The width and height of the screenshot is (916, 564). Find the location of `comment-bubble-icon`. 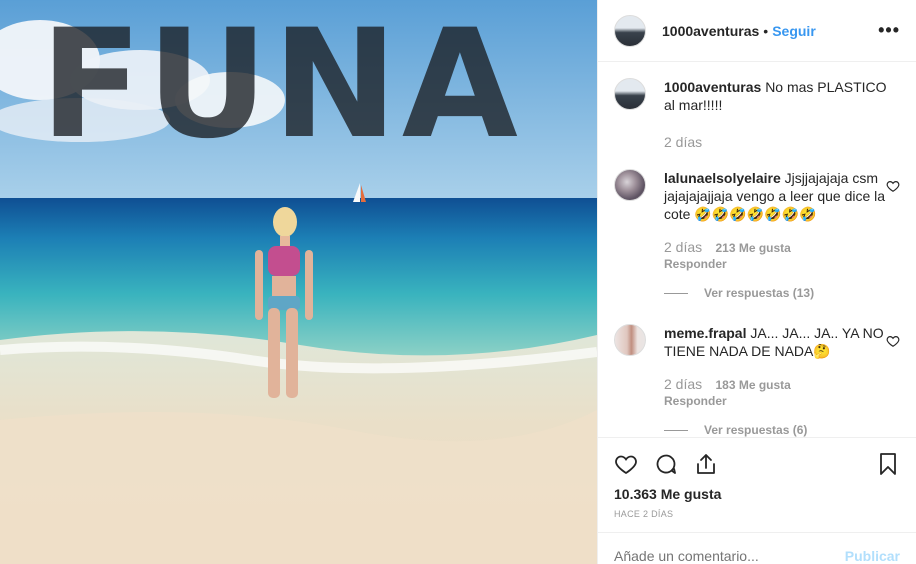

comment-bubble-icon is located at coordinates (666, 464).